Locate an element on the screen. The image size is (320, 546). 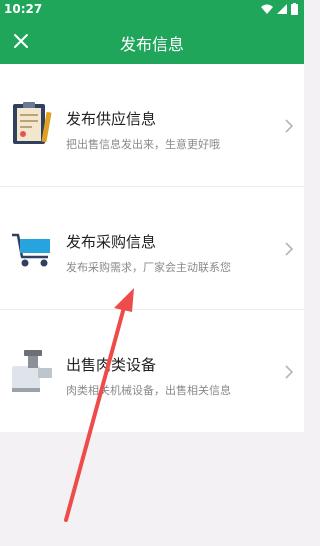
page-title: 发布信息 is located at coordinates (151, 44).